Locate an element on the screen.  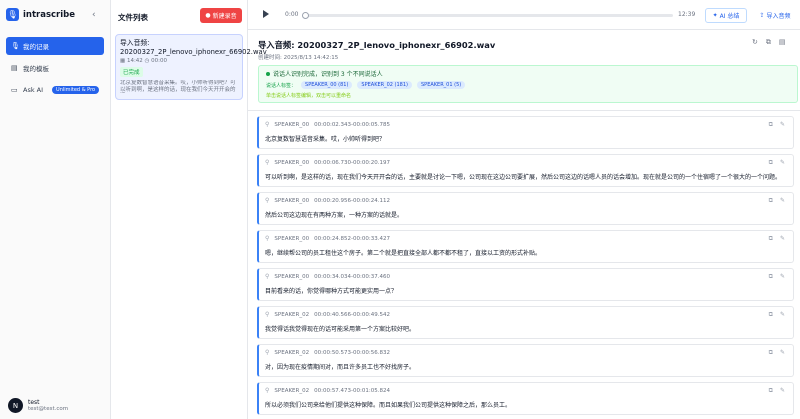
segment-time: 00:00:57.473-00:01:05.824 is located at coordinates (352, 390).